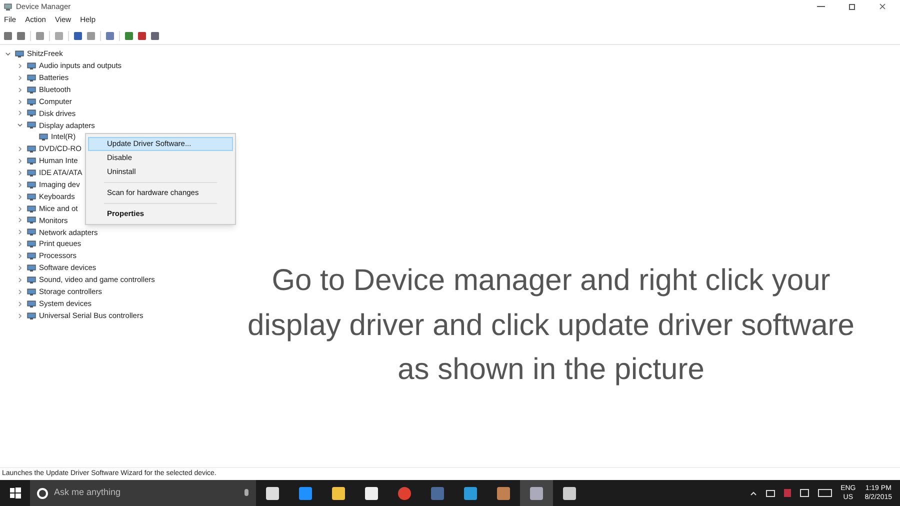 The width and height of the screenshot is (900, 506). What do you see at coordinates (804, 493) in the screenshot?
I see `message-icon` at bounding box center [804, 493].